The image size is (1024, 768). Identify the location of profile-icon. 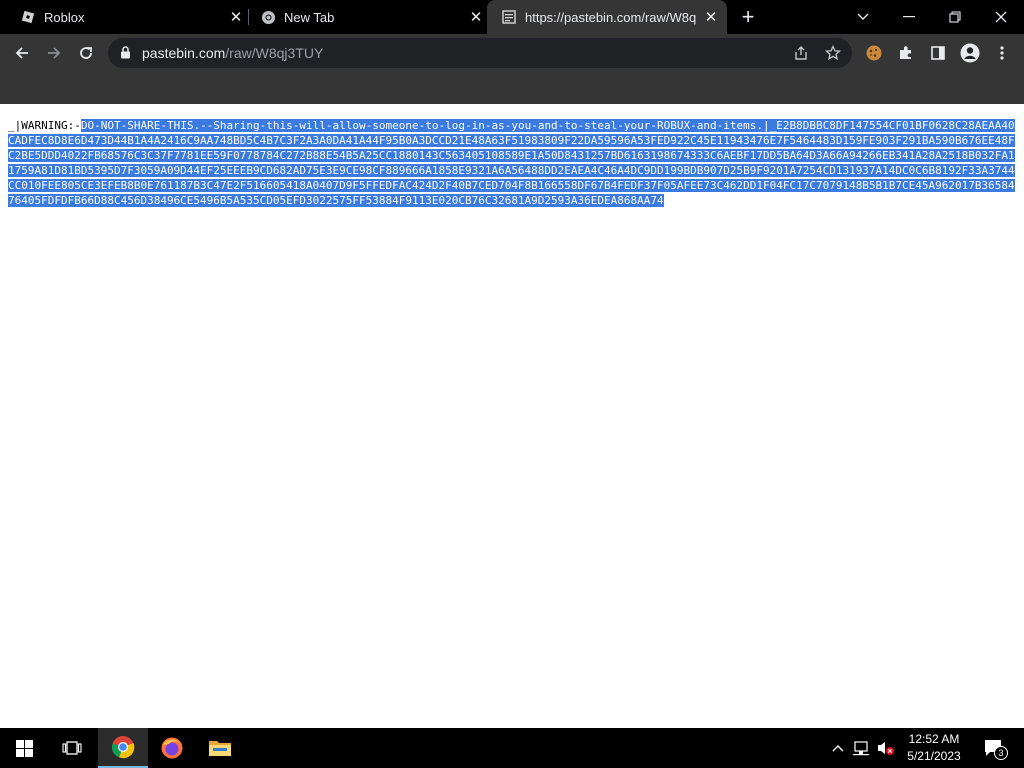
(970, 53).